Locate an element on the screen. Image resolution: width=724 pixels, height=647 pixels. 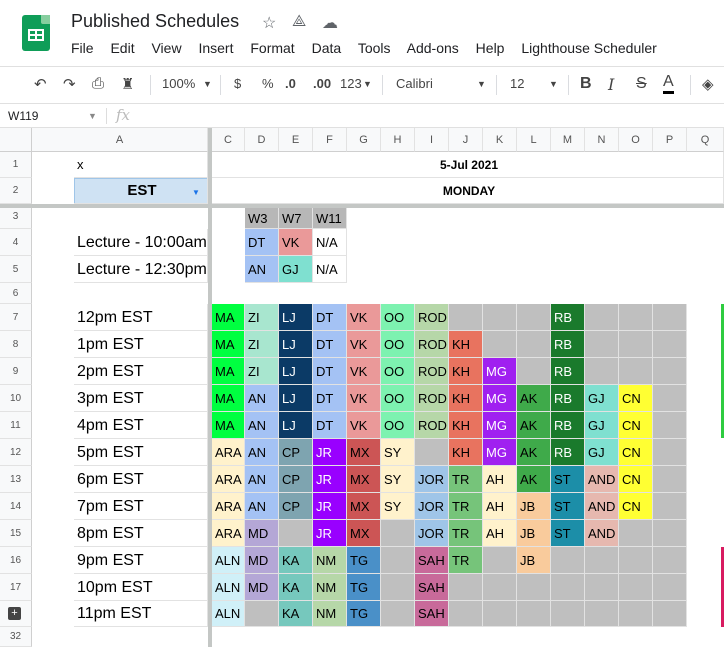
row-header: 4 is located at coordinates (16, 242).